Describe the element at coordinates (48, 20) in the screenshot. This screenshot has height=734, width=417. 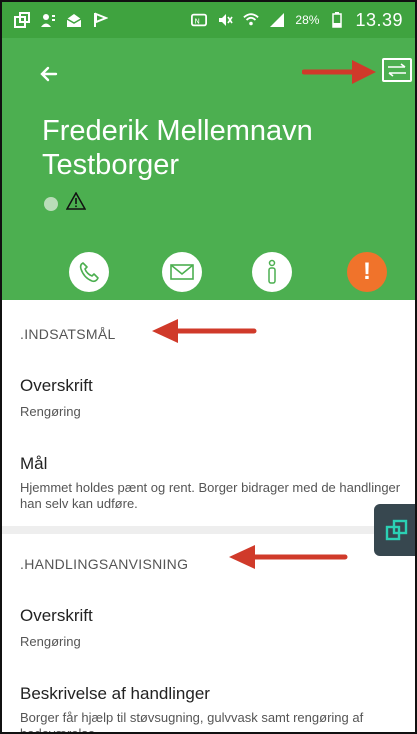
I see `contacts-icon` at that location.